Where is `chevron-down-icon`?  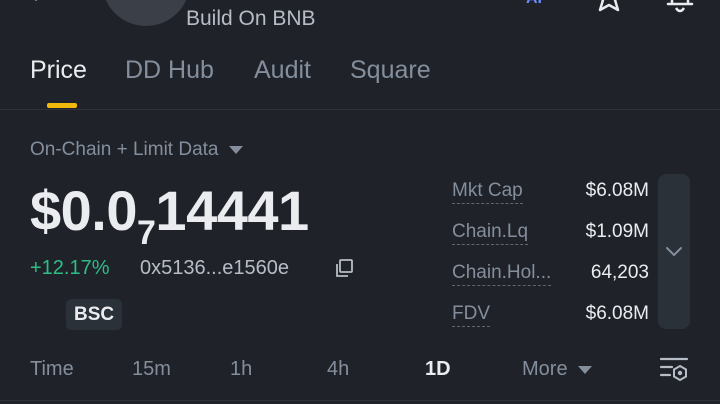 chevron-down-icon is located at coordinates (674, 251).